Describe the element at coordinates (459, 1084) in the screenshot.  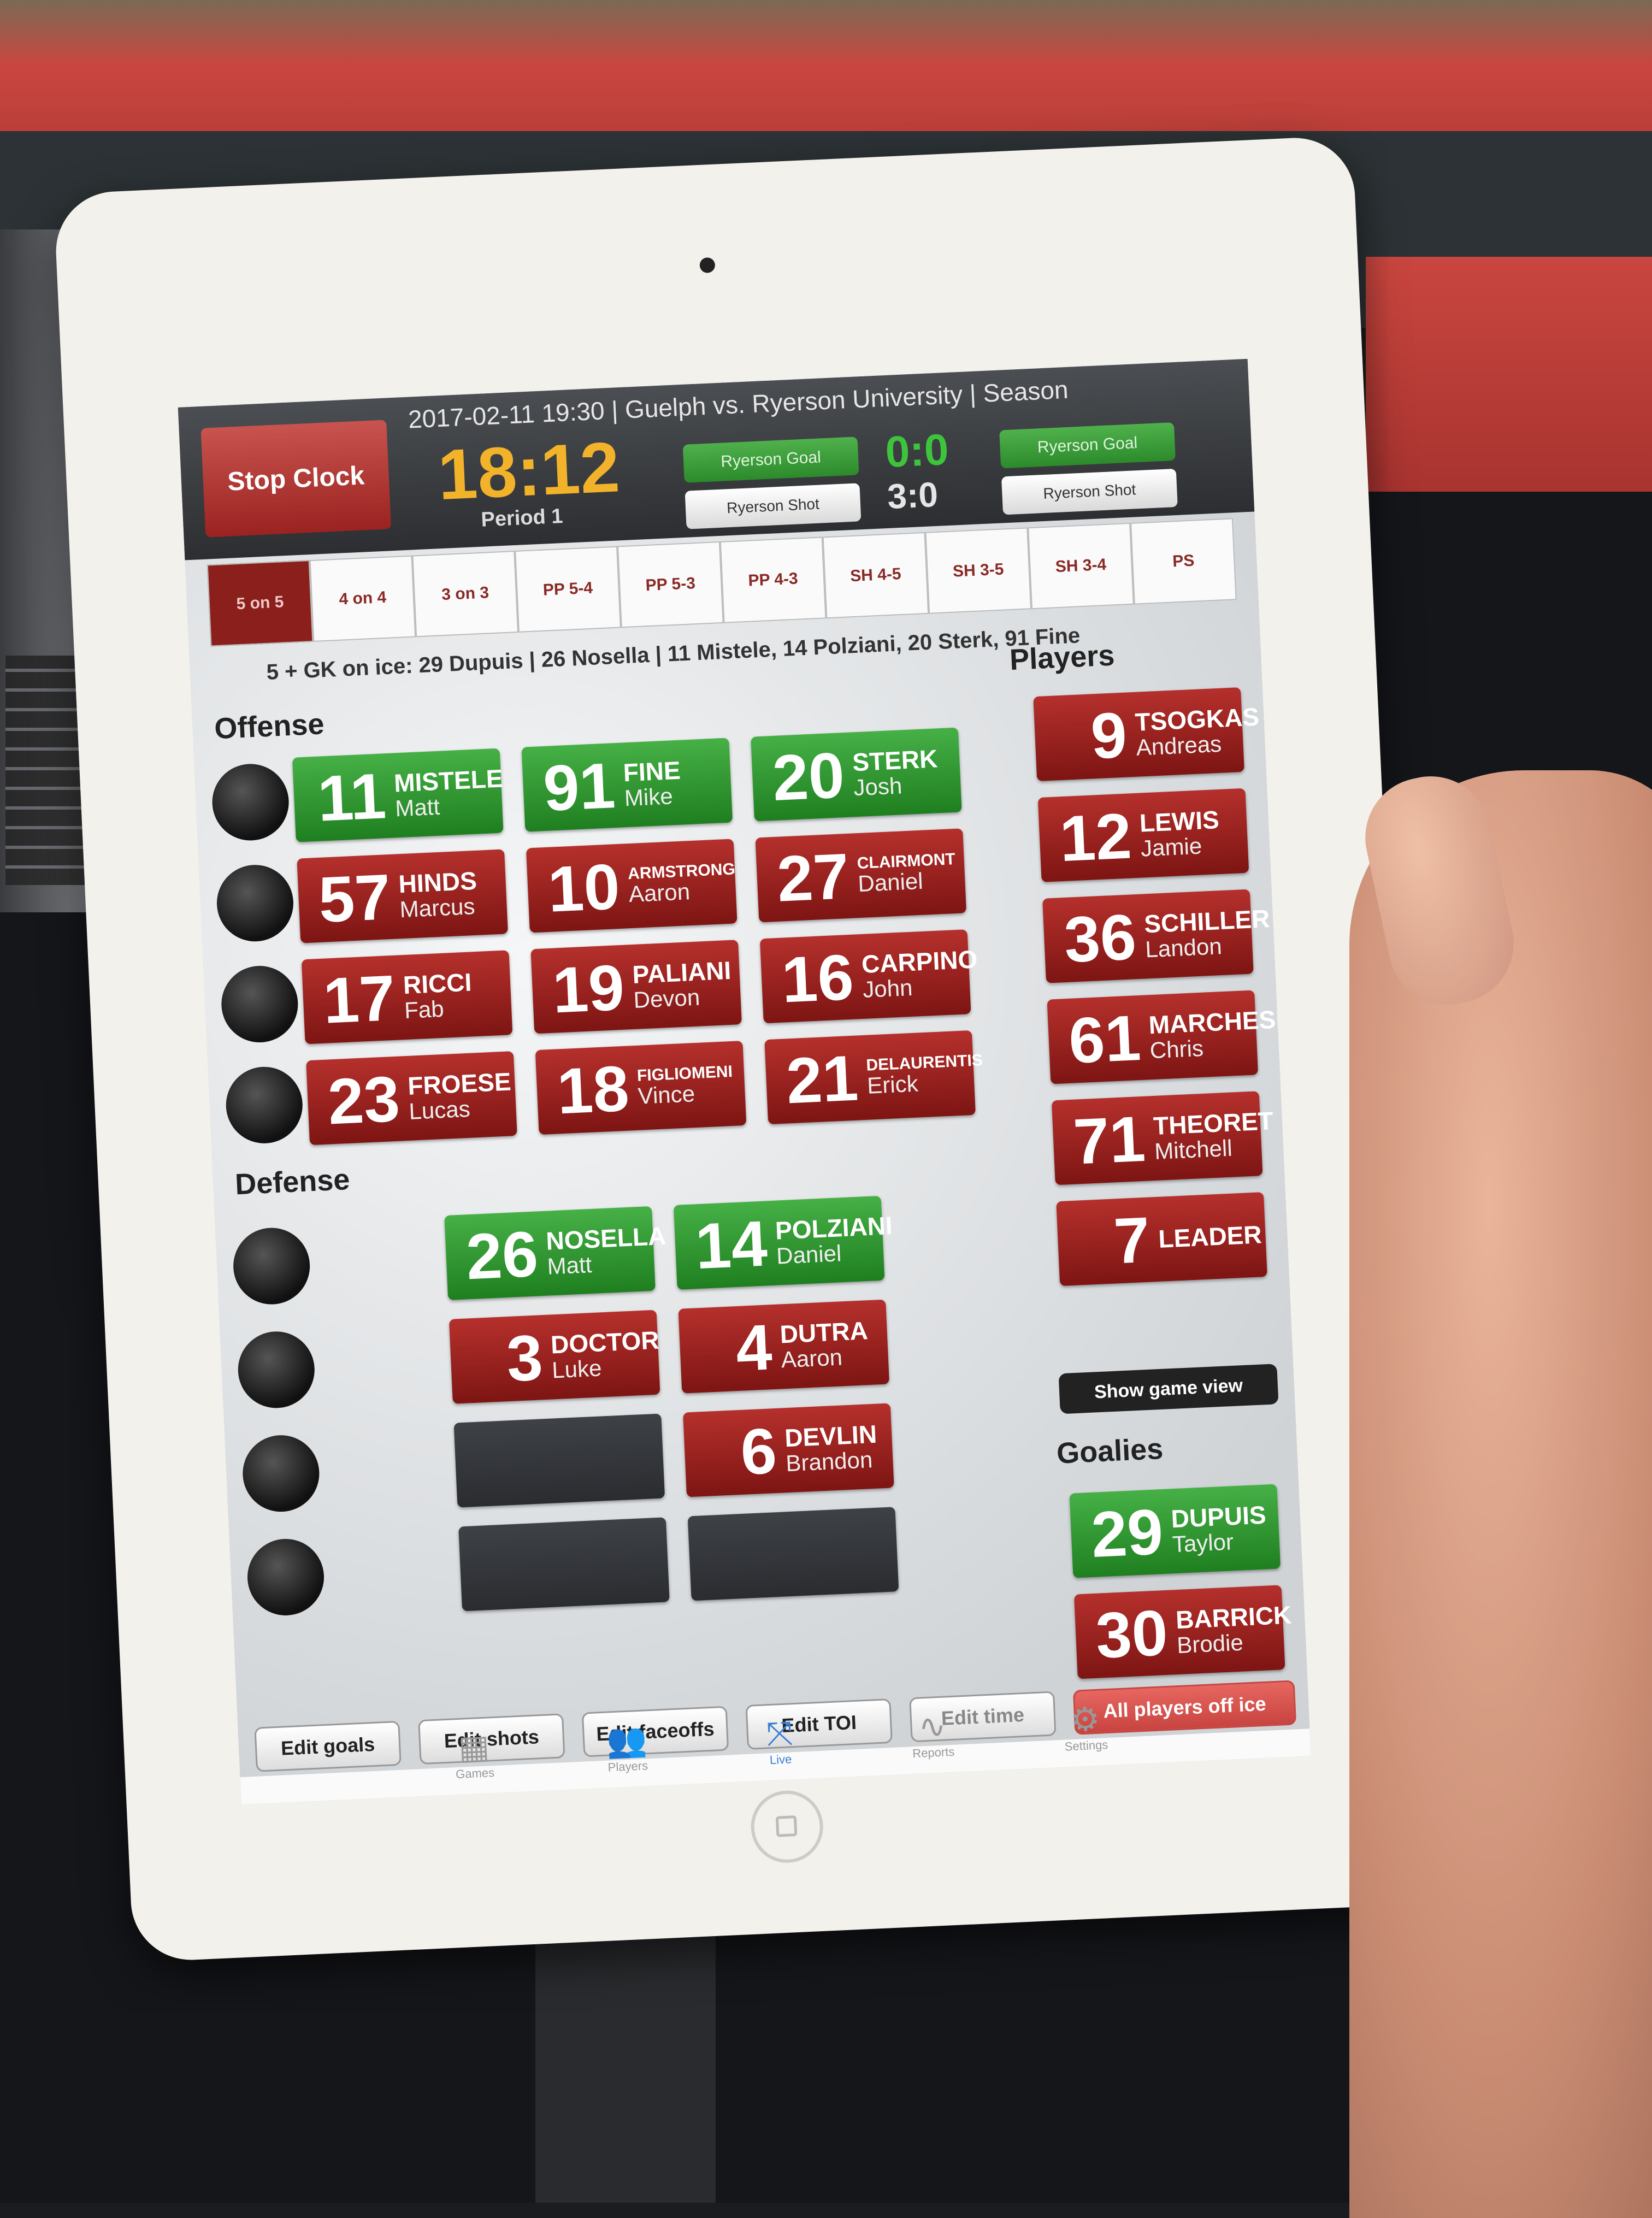
I see `player-last-name: FROESE` at that location.